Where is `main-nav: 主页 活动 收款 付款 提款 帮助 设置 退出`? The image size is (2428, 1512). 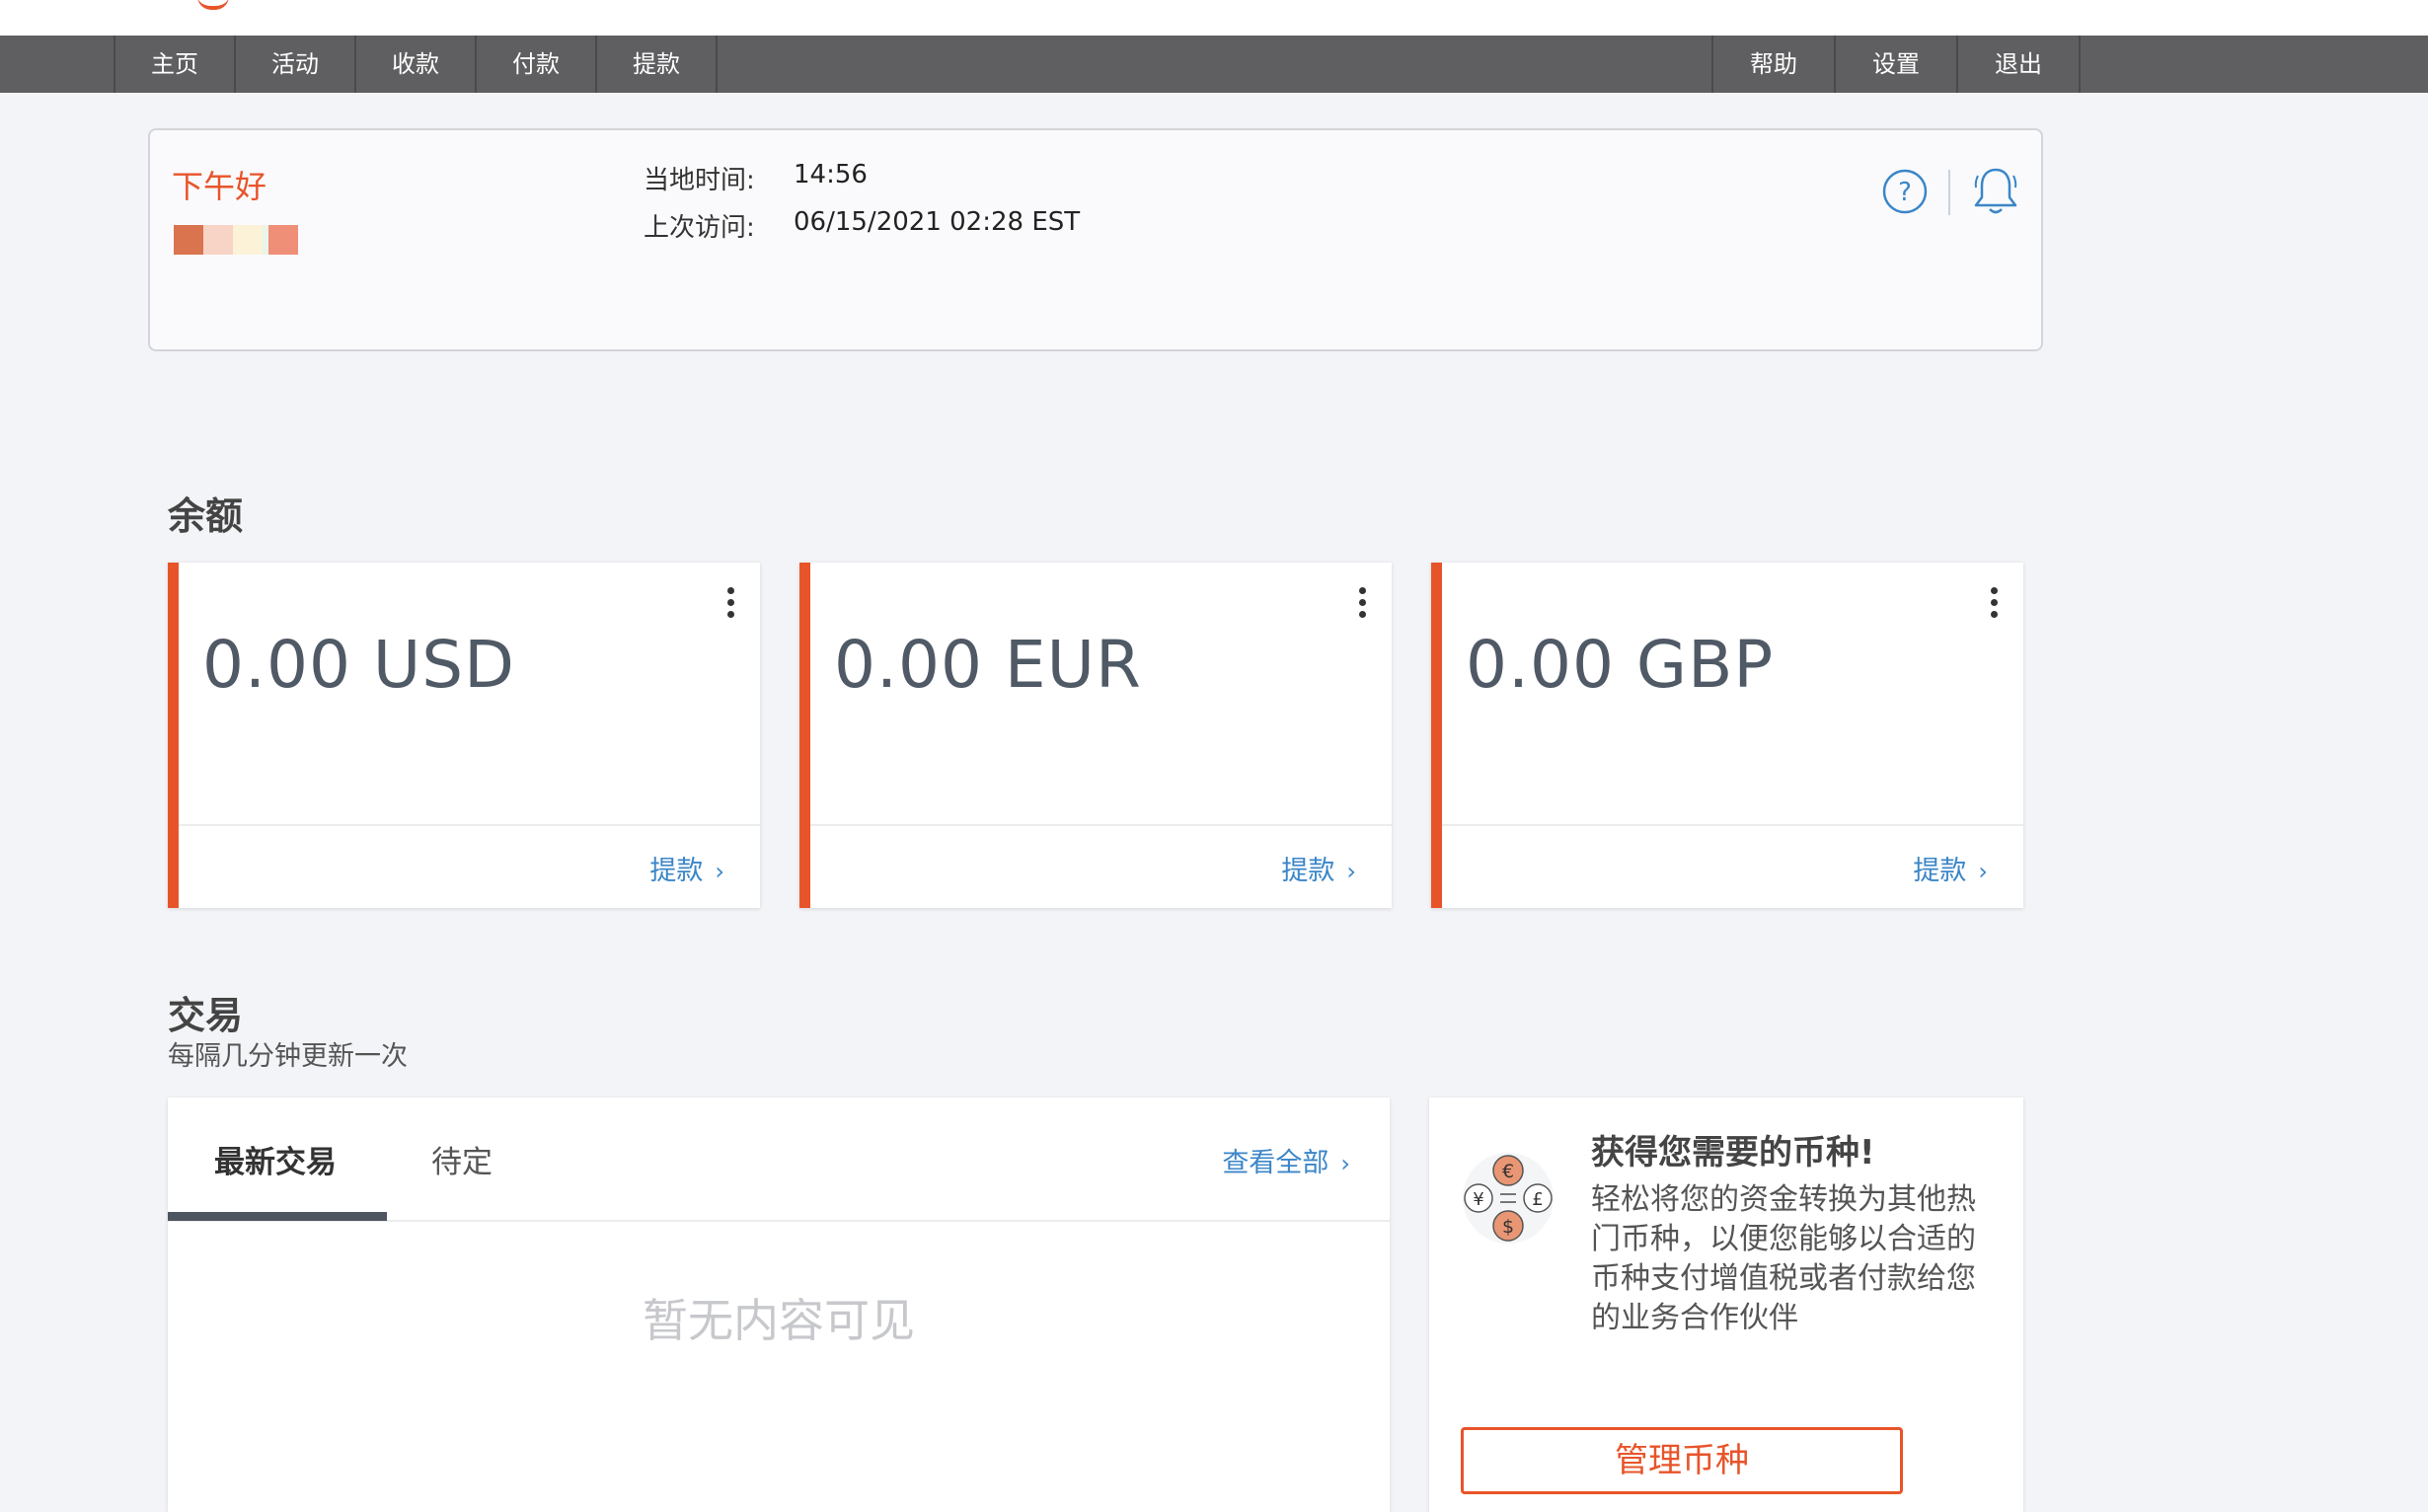 main-nav: 主页 活动 收款 付款 提款 帮助 设置 退出 is located at coordinates (1214, 65).